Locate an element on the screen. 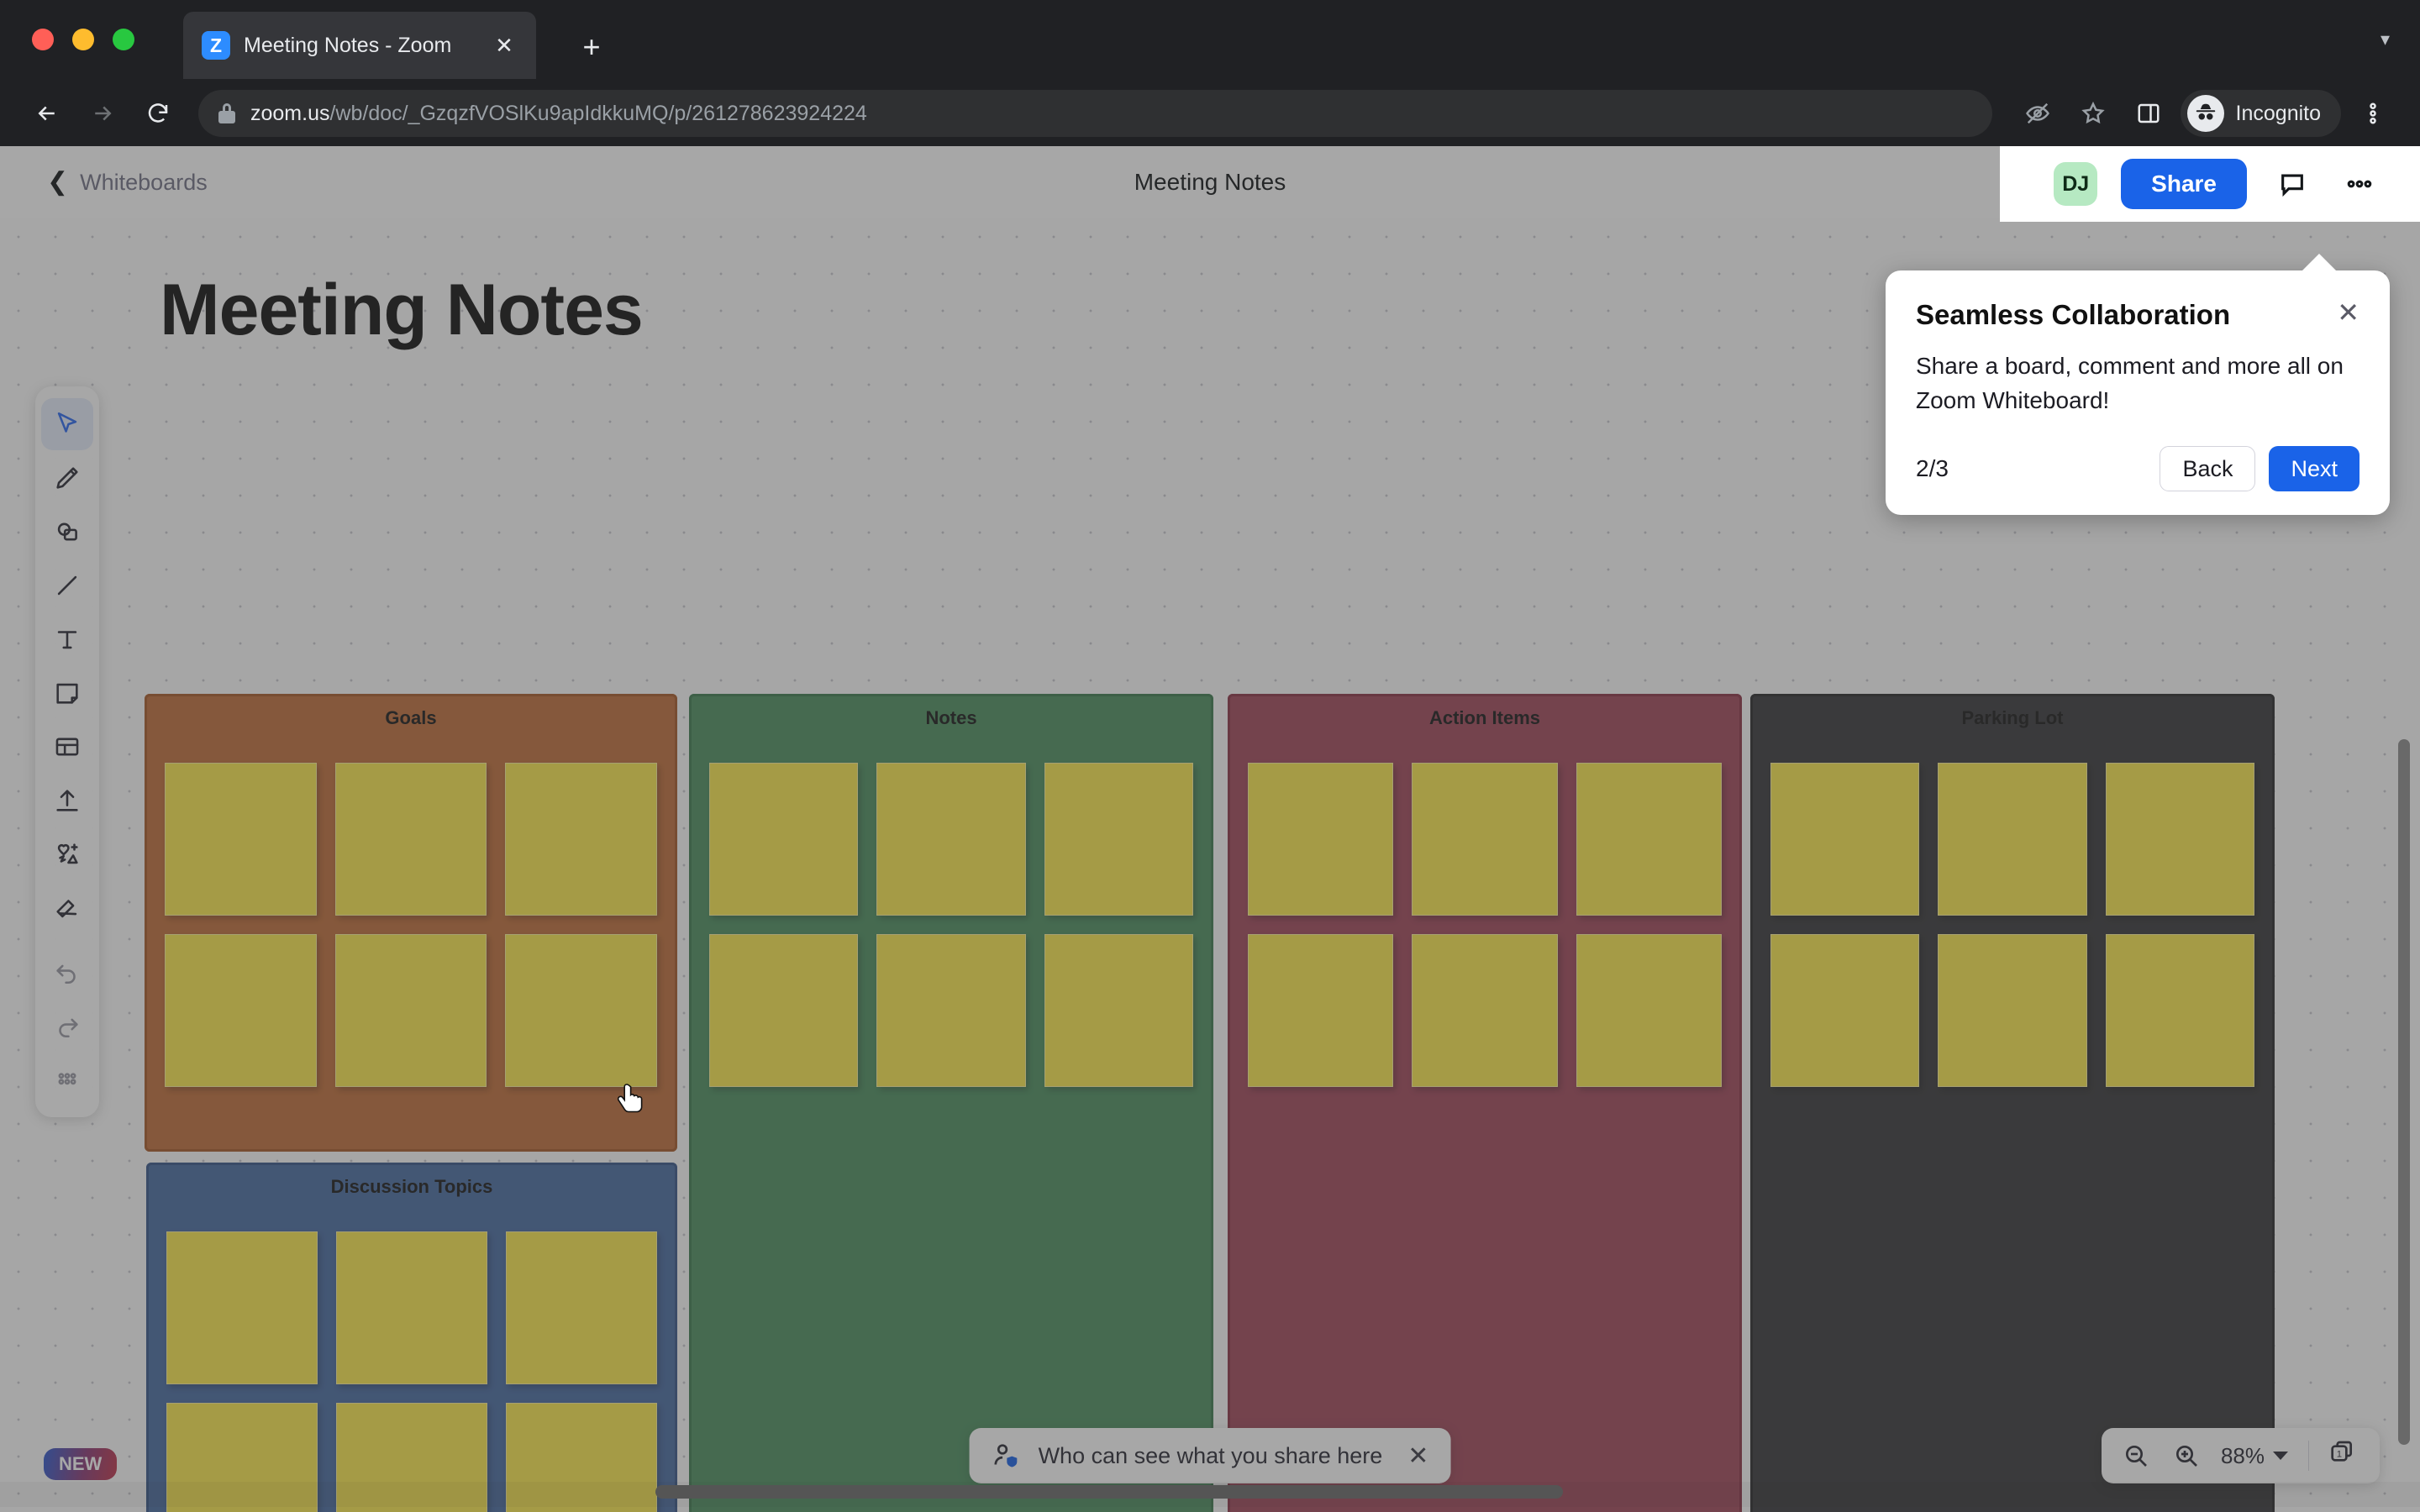  star-icon is located at coordinates (2093, 113).